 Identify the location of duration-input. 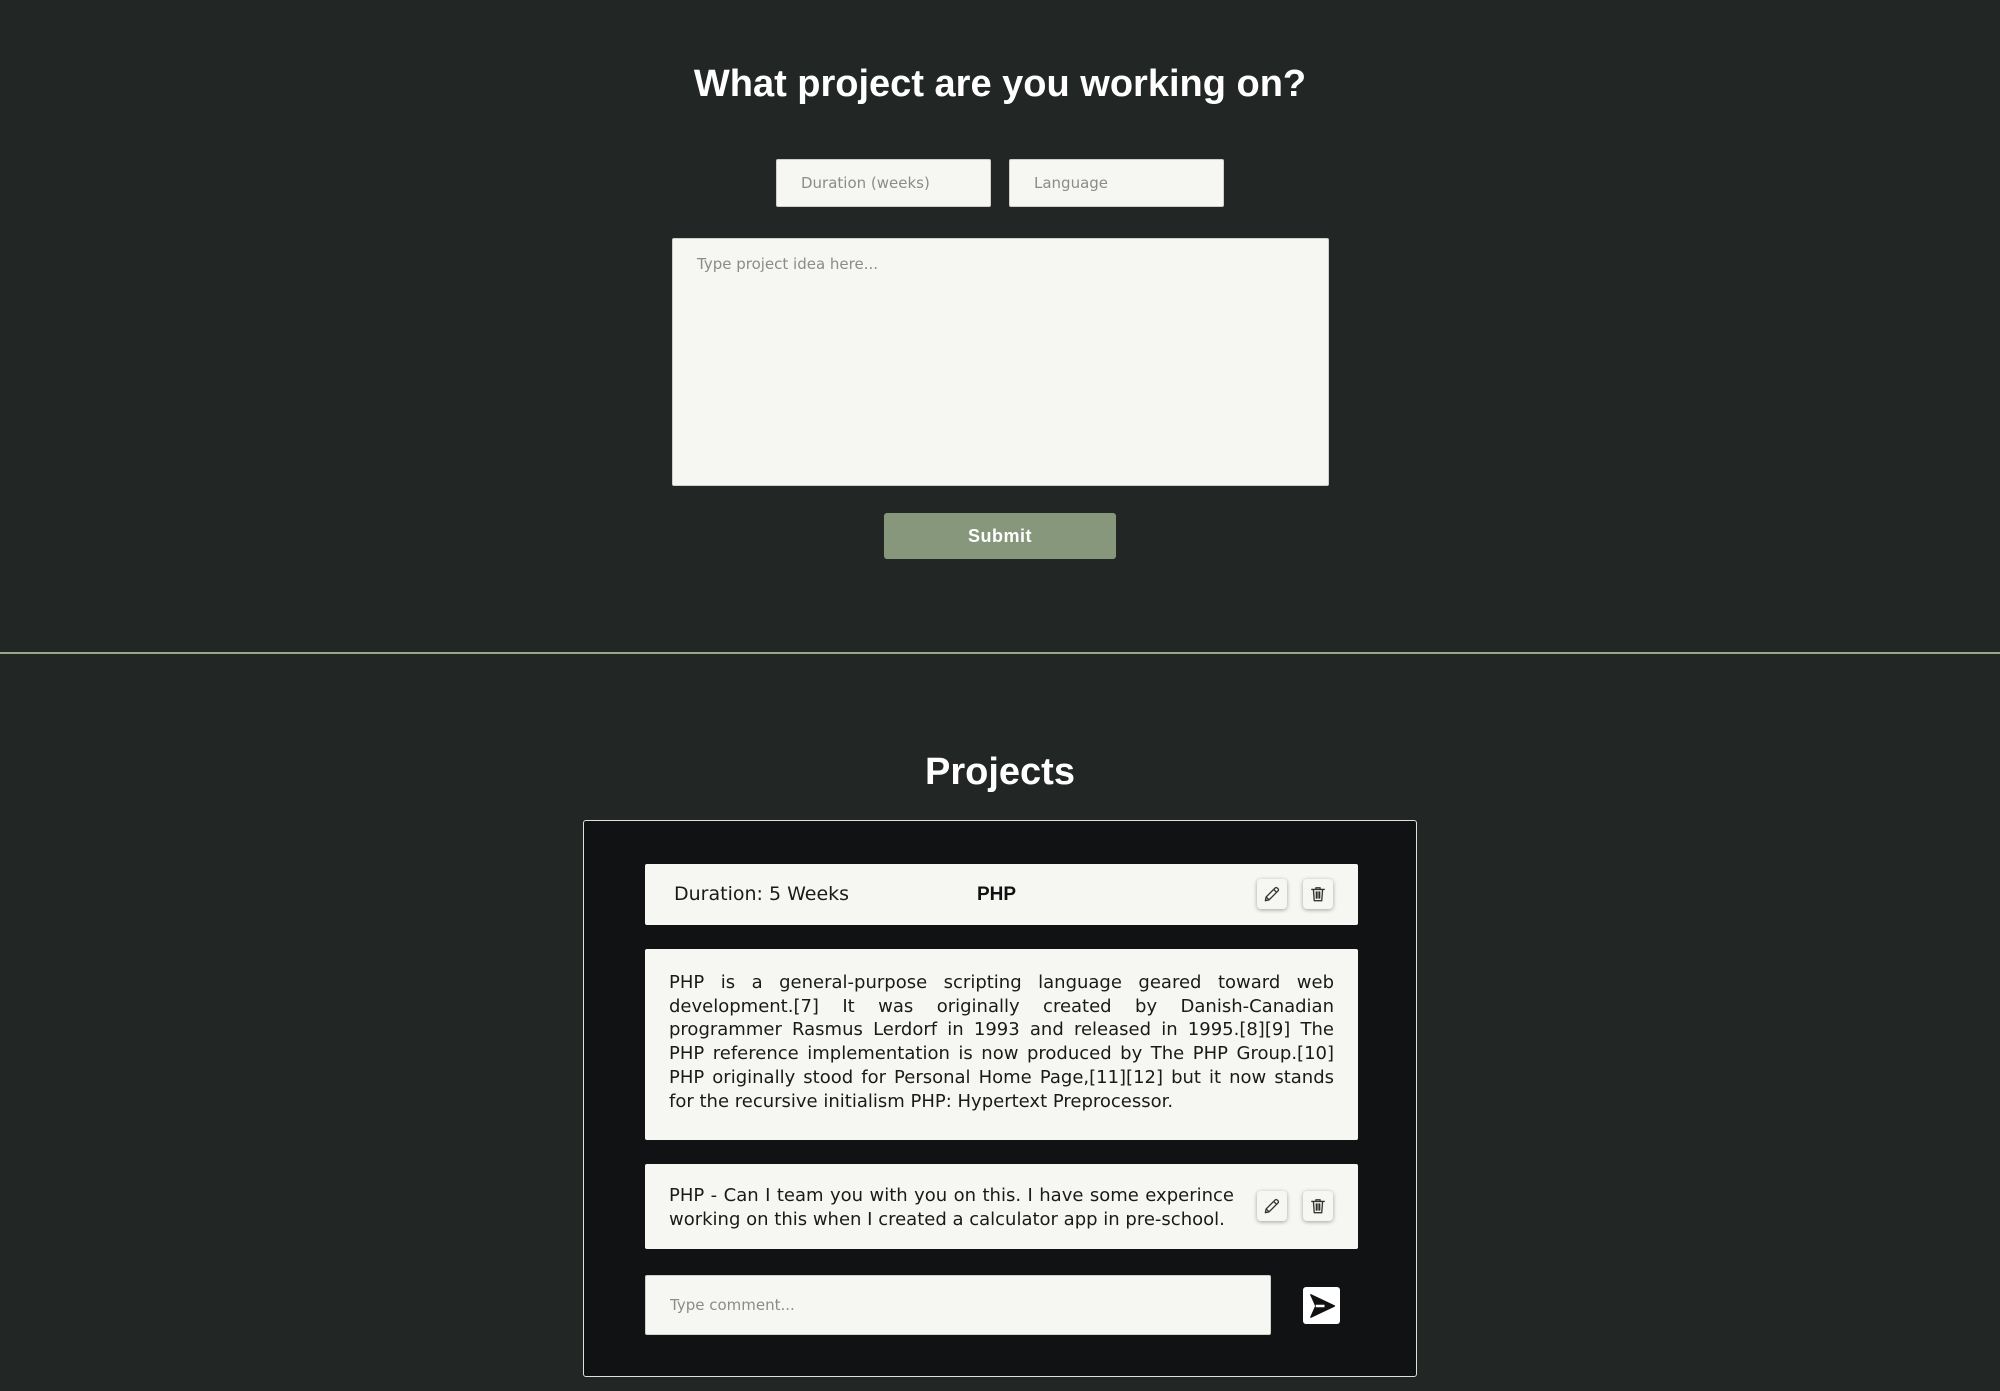
(883, 183).